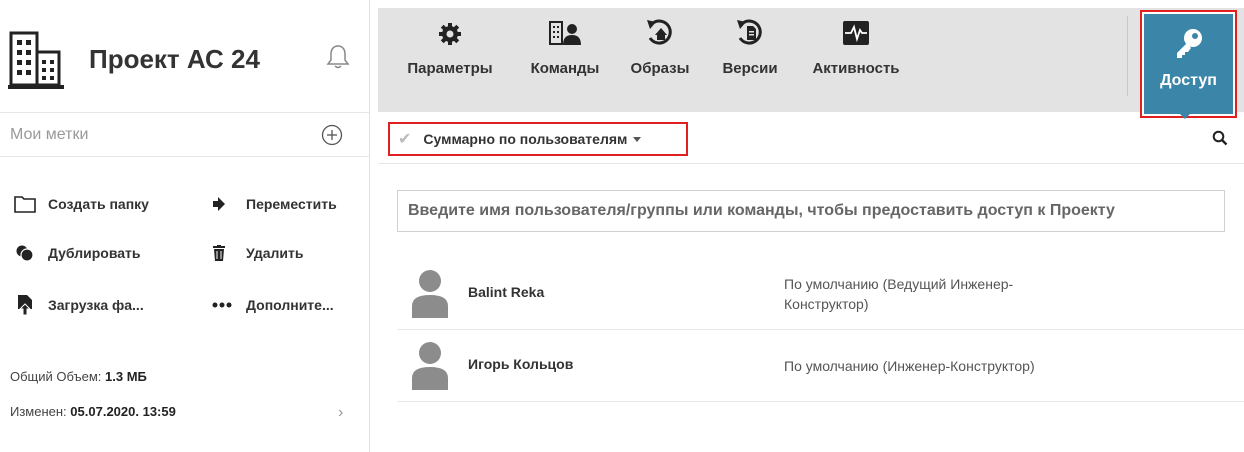  I want to click on project-header: Проект АС 24, so click(185, 56).